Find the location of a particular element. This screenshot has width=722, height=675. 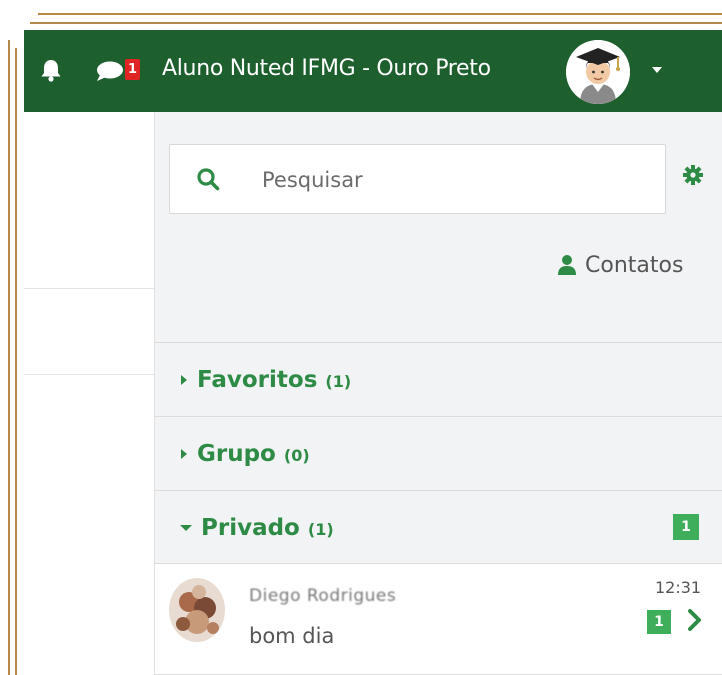

bell-icon is located at coordinates (51, 70).